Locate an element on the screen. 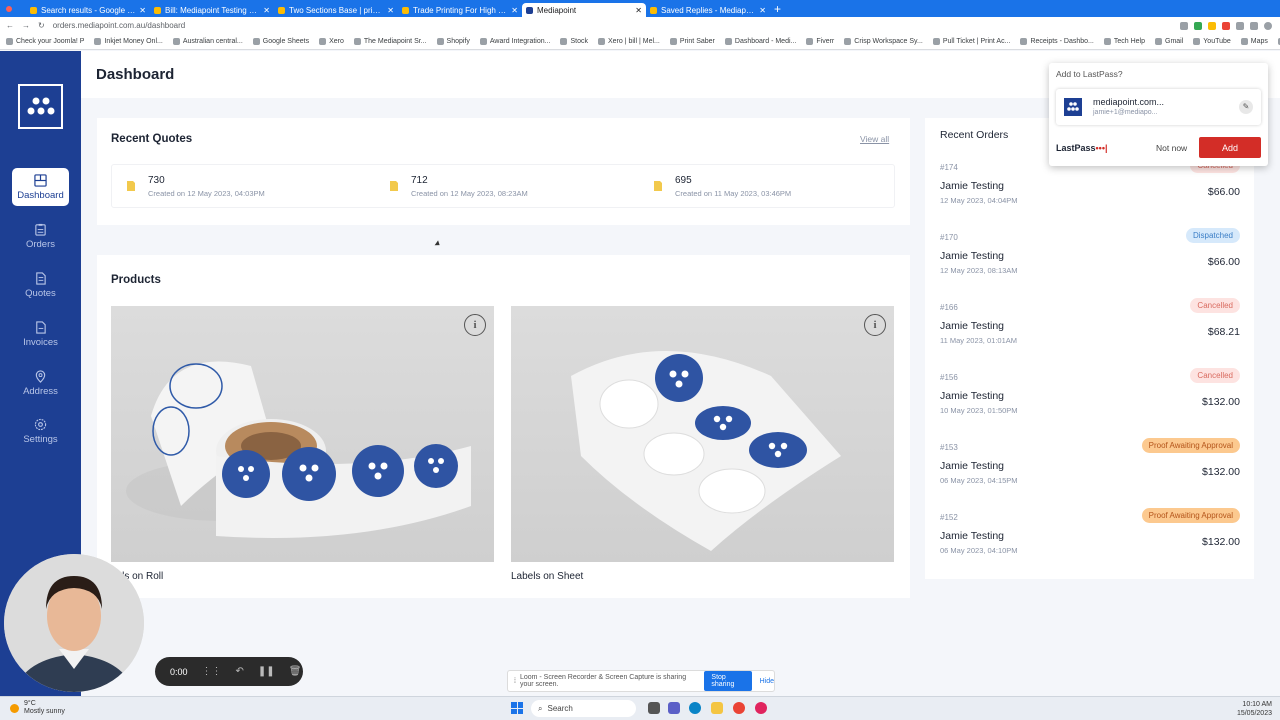 The width and height of the screenshot is (1280, 720). browser-tab: Bill: Mediapoint Testing - Media ✕ is located at coordinates (212, 10).